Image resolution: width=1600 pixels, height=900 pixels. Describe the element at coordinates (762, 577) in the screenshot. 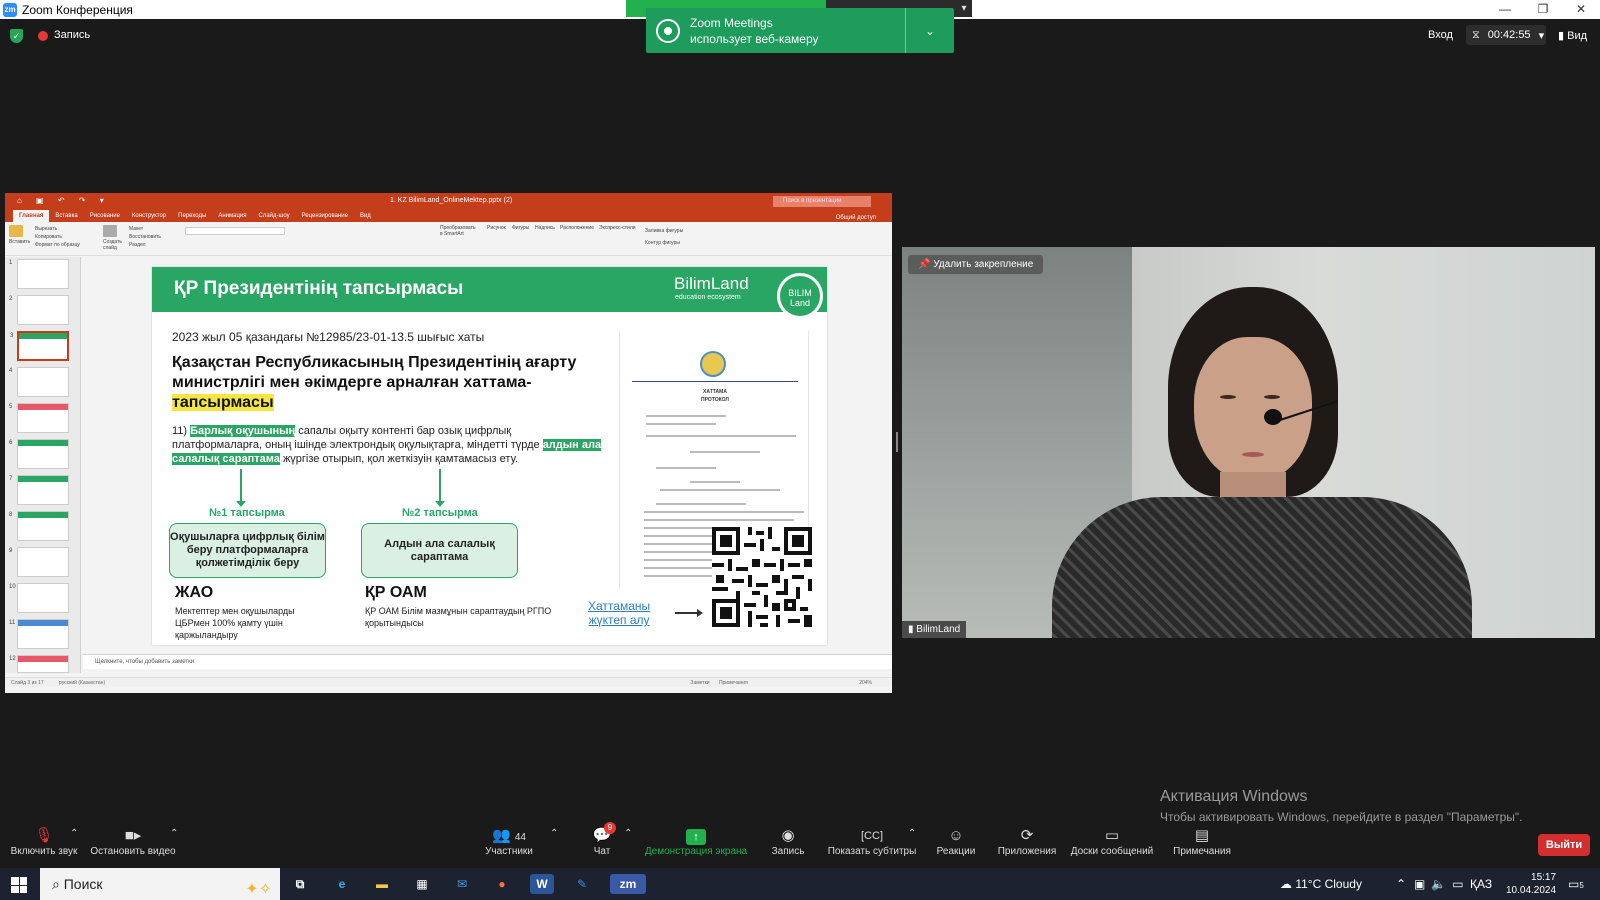

I see `qr-code-icon` at that location.